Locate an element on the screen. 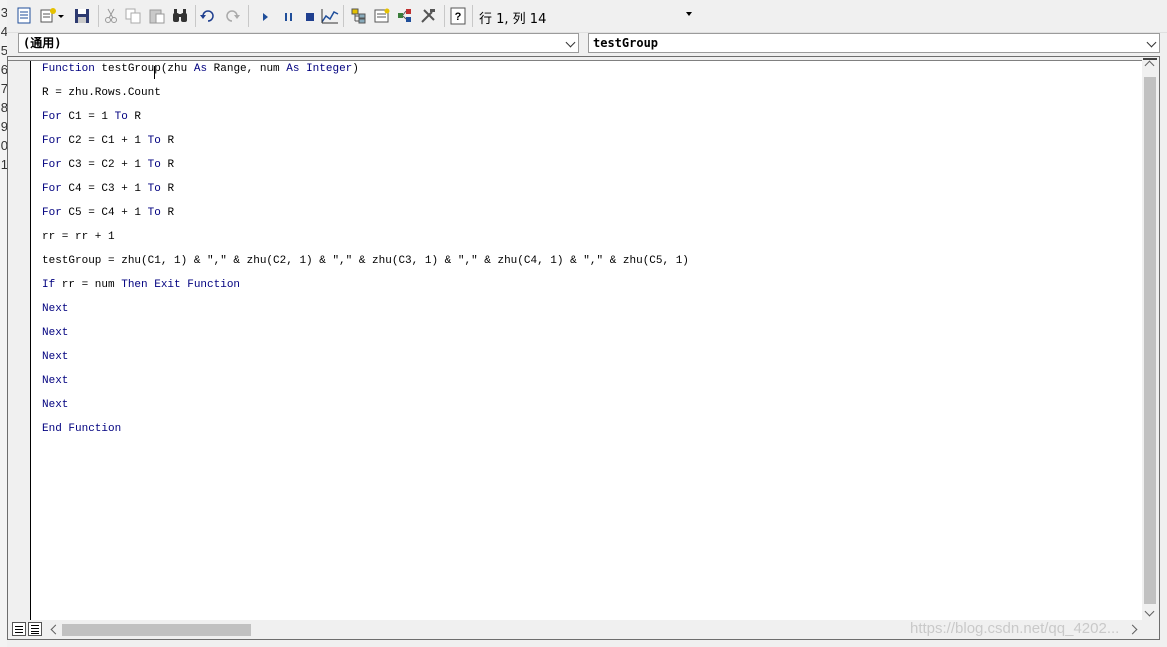 Image resolution: width=1167 pixels, height=647 pixels. reset-icon is located at coordinates (310, 16).